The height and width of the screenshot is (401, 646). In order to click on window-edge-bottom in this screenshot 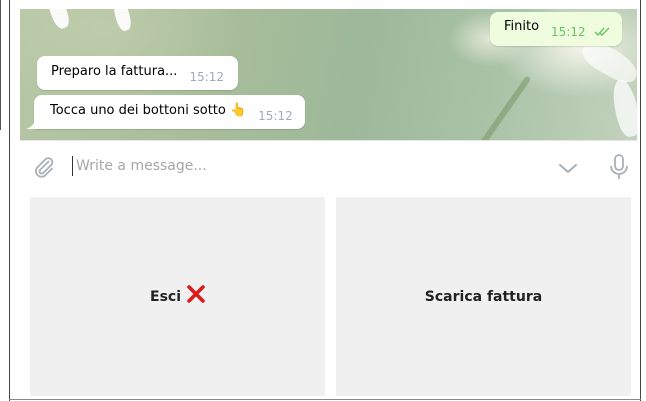, I will do `click(325, 399)`.